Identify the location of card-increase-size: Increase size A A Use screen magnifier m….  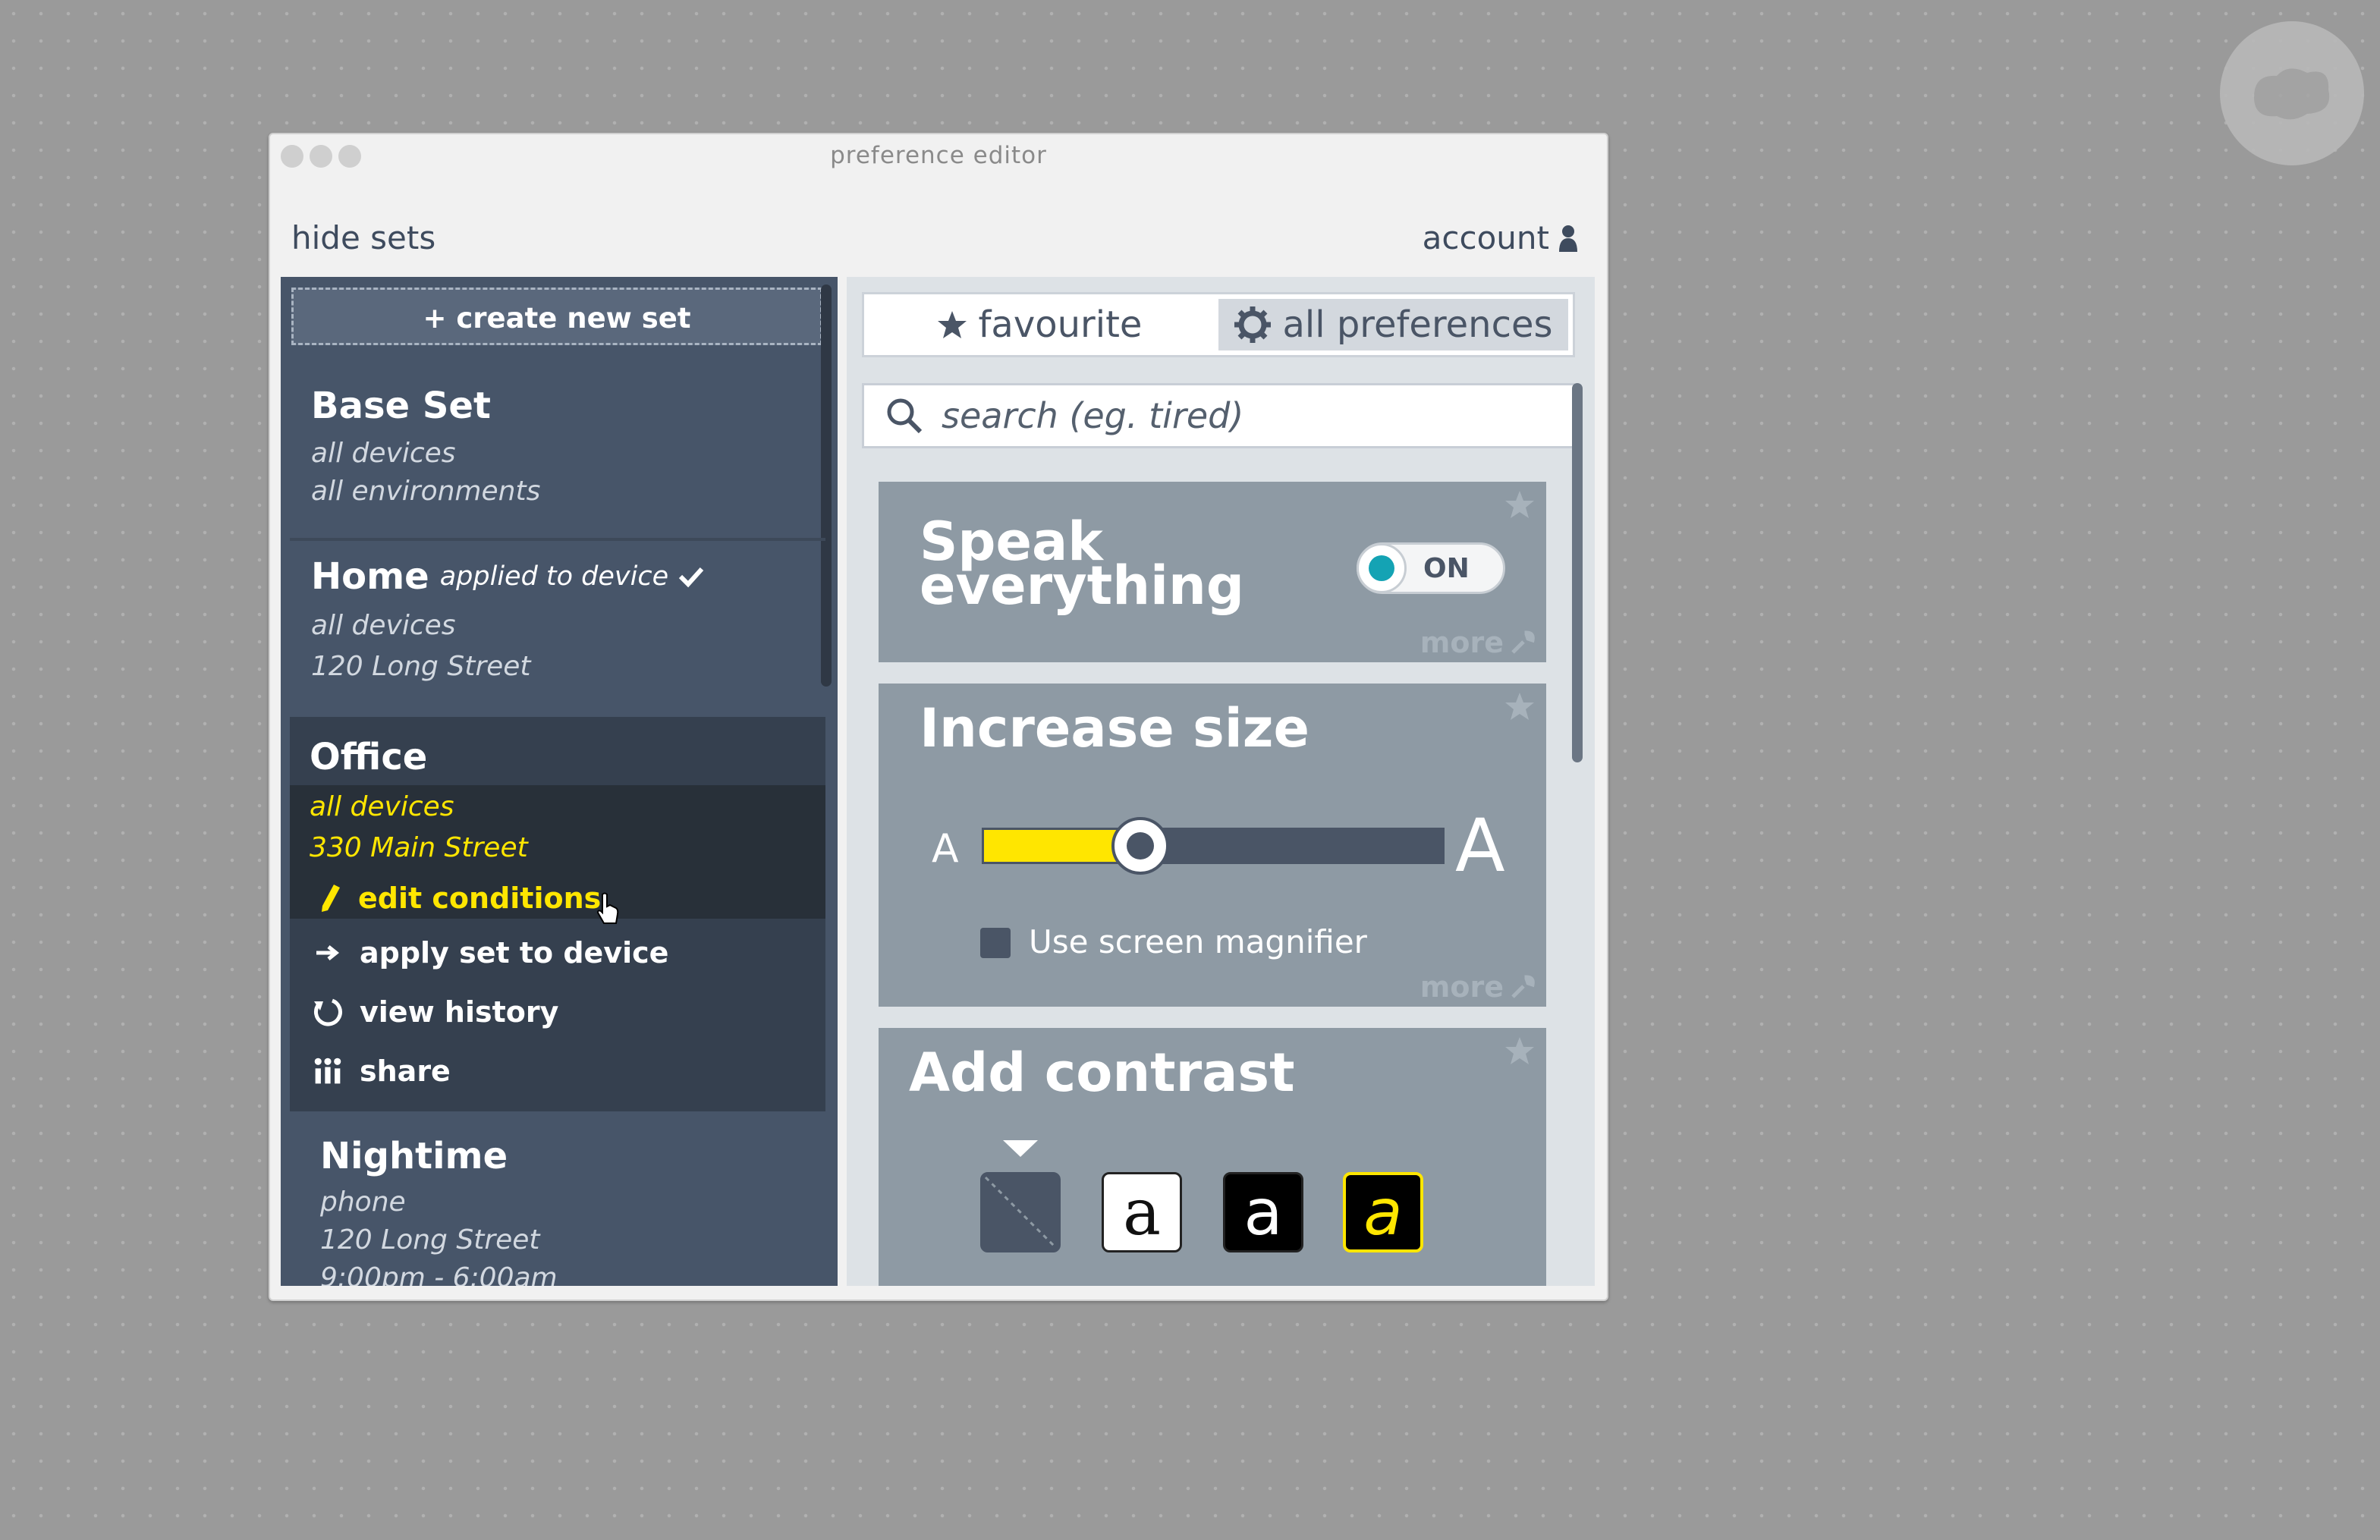
(1212, 845).